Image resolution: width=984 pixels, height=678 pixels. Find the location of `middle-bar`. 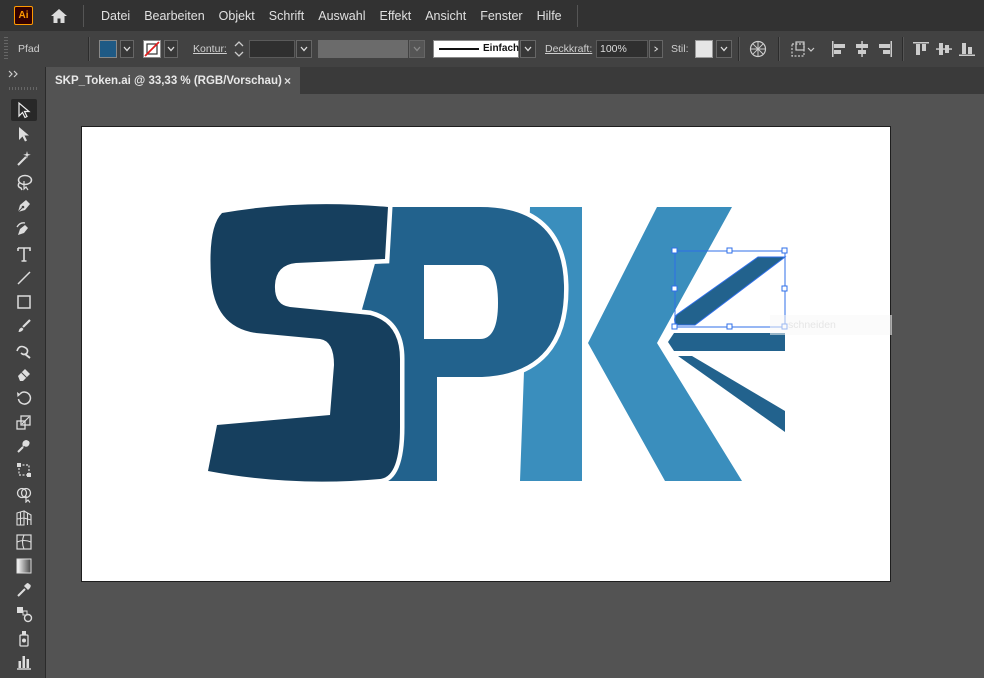

middle-bar is located at coordinates (726, 342).